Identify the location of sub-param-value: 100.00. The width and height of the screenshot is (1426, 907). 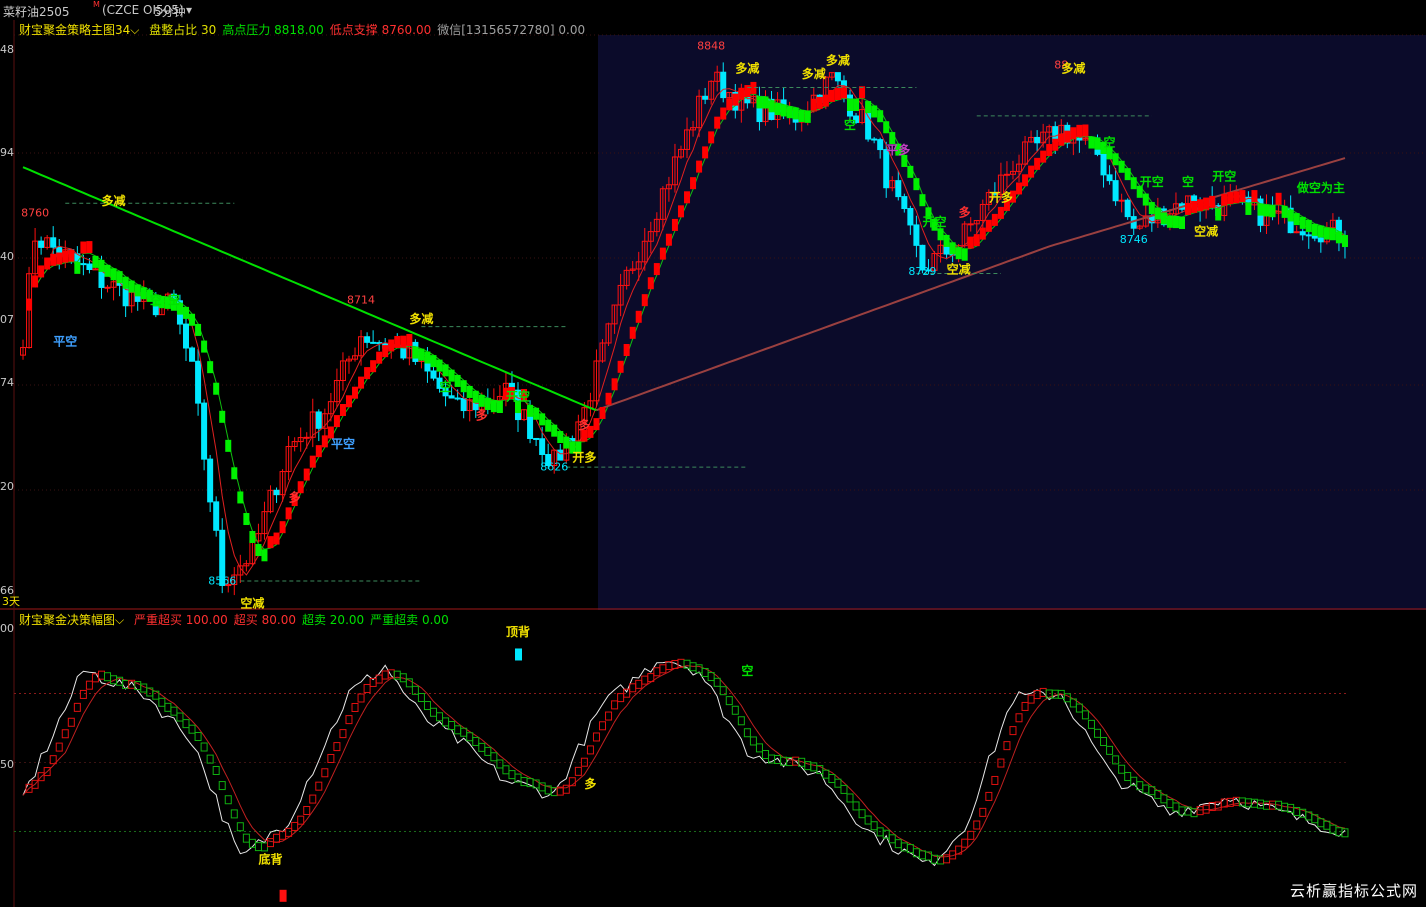
(206, 620).